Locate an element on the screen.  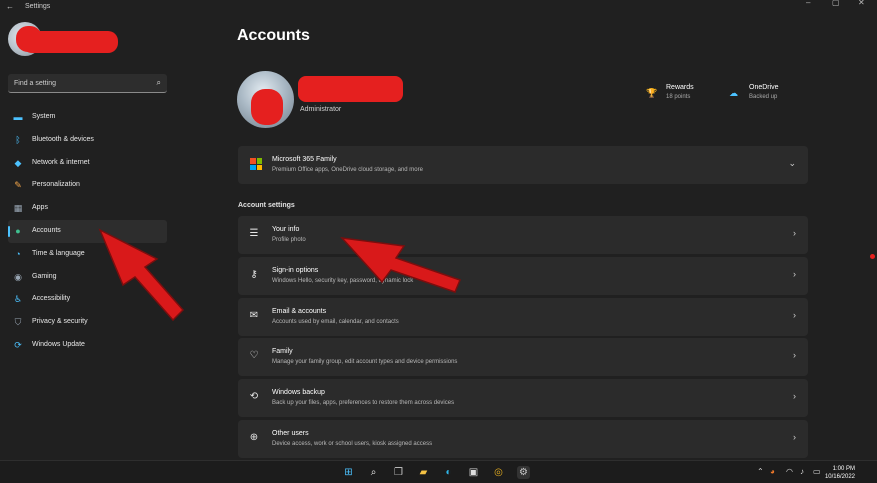
your-info-card: ☰ Your info Profile photo › is located at coordinates (523, 235).